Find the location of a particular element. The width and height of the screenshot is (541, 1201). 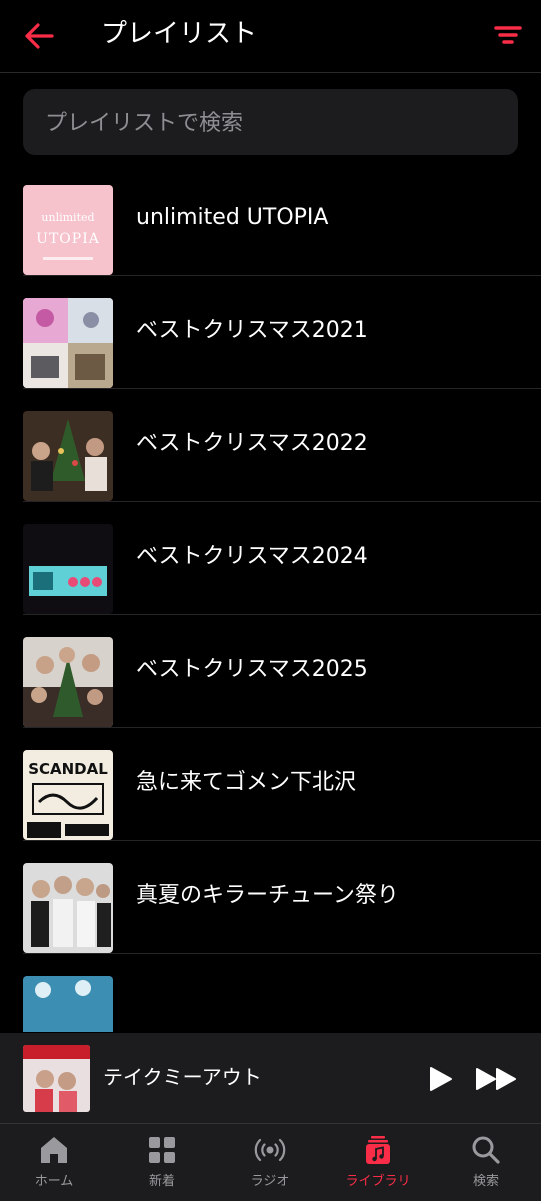

arrow-left-icon is located at coordinates (39, 36).